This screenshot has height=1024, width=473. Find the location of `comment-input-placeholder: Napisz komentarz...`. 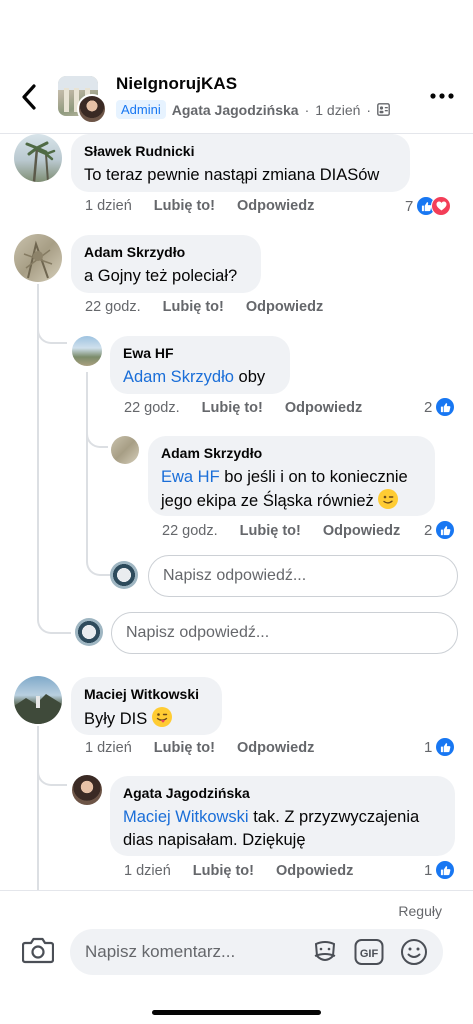

comment-input-placeholder: Napisz komentarz... is located at coordinates (160, 951).